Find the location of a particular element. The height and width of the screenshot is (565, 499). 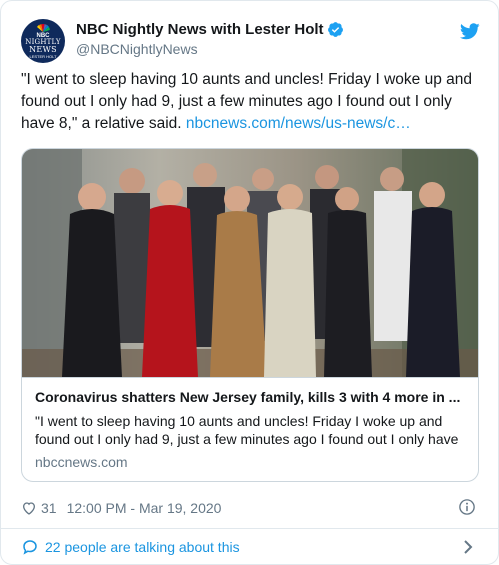

speech-bubble-icon is located at coordinates (30, 547).